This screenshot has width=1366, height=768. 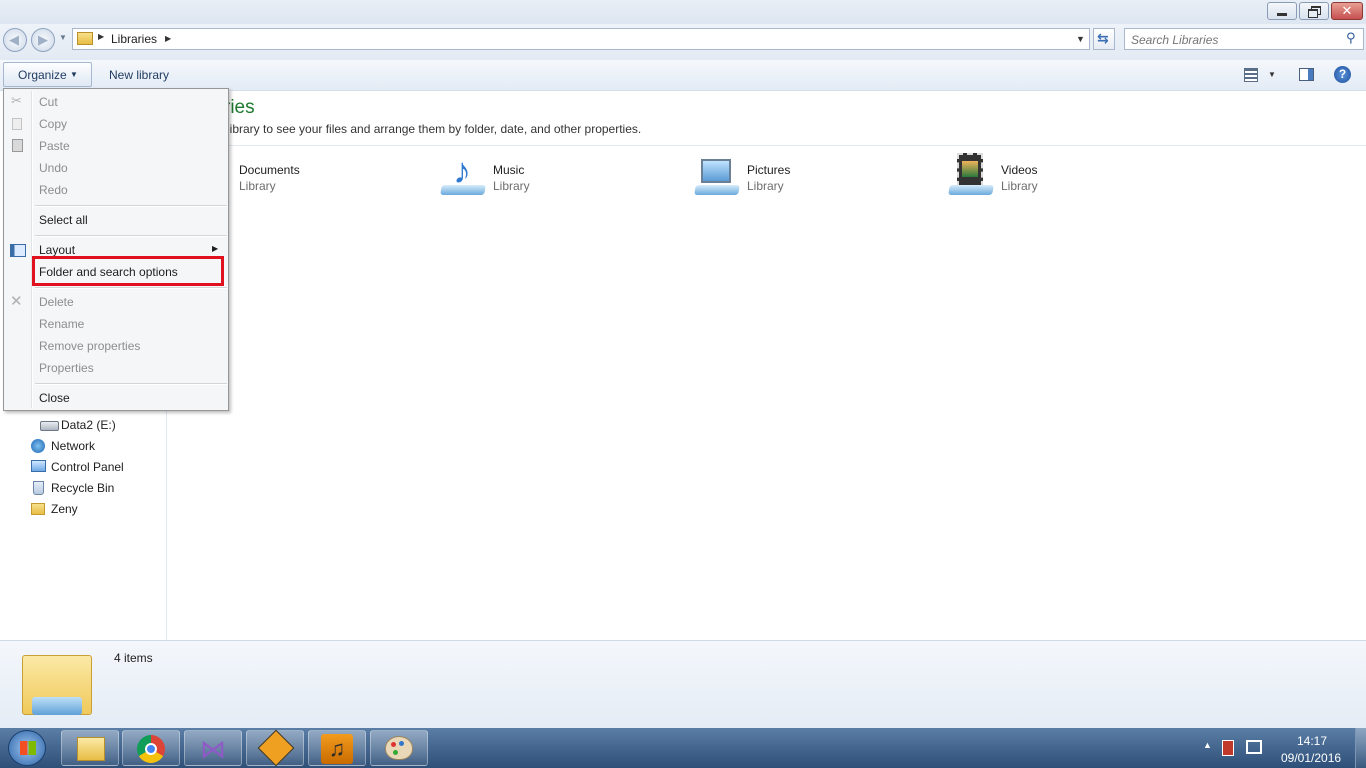 I want to click on library-name: Music, so click(x=509, y=170).